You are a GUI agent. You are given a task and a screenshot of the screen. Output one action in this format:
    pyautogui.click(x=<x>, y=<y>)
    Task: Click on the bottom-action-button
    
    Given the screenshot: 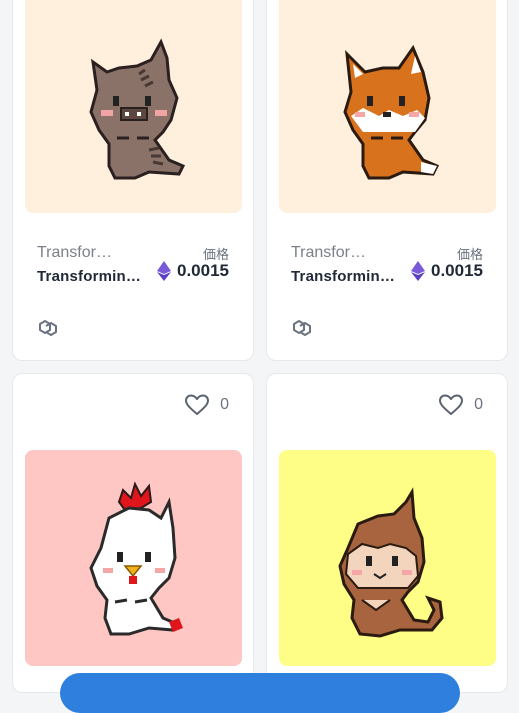 What is the action you would take?
    pyautogui.click(x=260, y=693)
    